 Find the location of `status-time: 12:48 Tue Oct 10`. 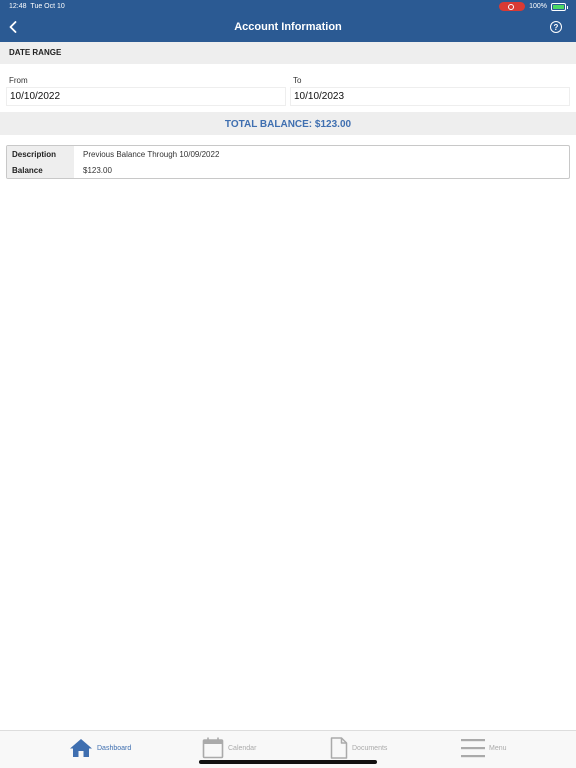

status-time: 12:48 Tue Oct 10 is located at coordinates (37, 6).